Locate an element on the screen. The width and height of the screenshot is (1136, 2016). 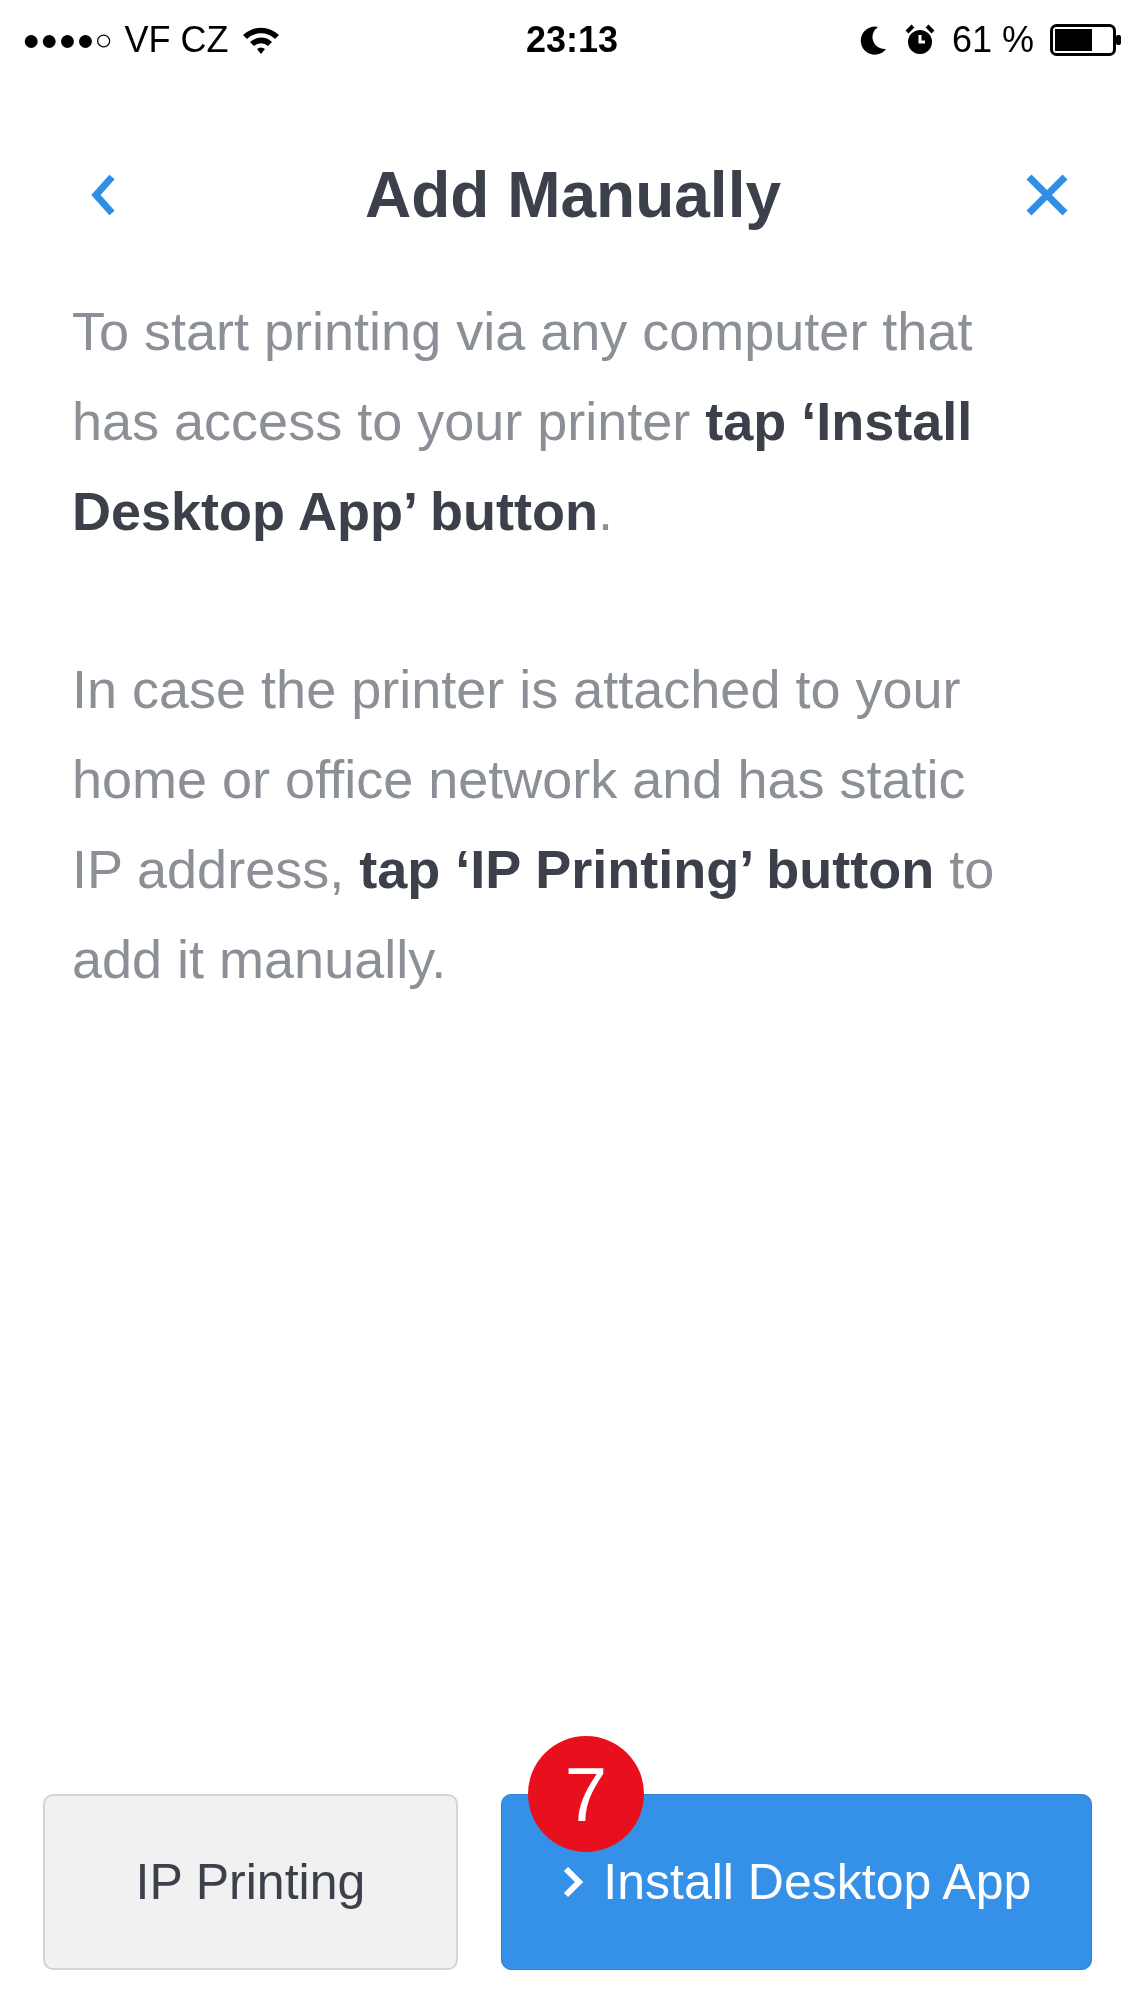
carrier-name: VF CZ is located at coordinates (176, 40).